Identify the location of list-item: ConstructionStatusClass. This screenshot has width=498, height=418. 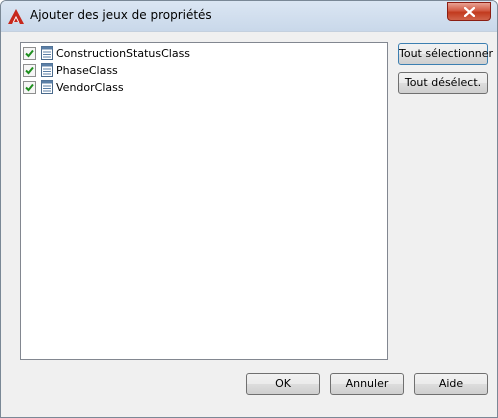
(106, 53).